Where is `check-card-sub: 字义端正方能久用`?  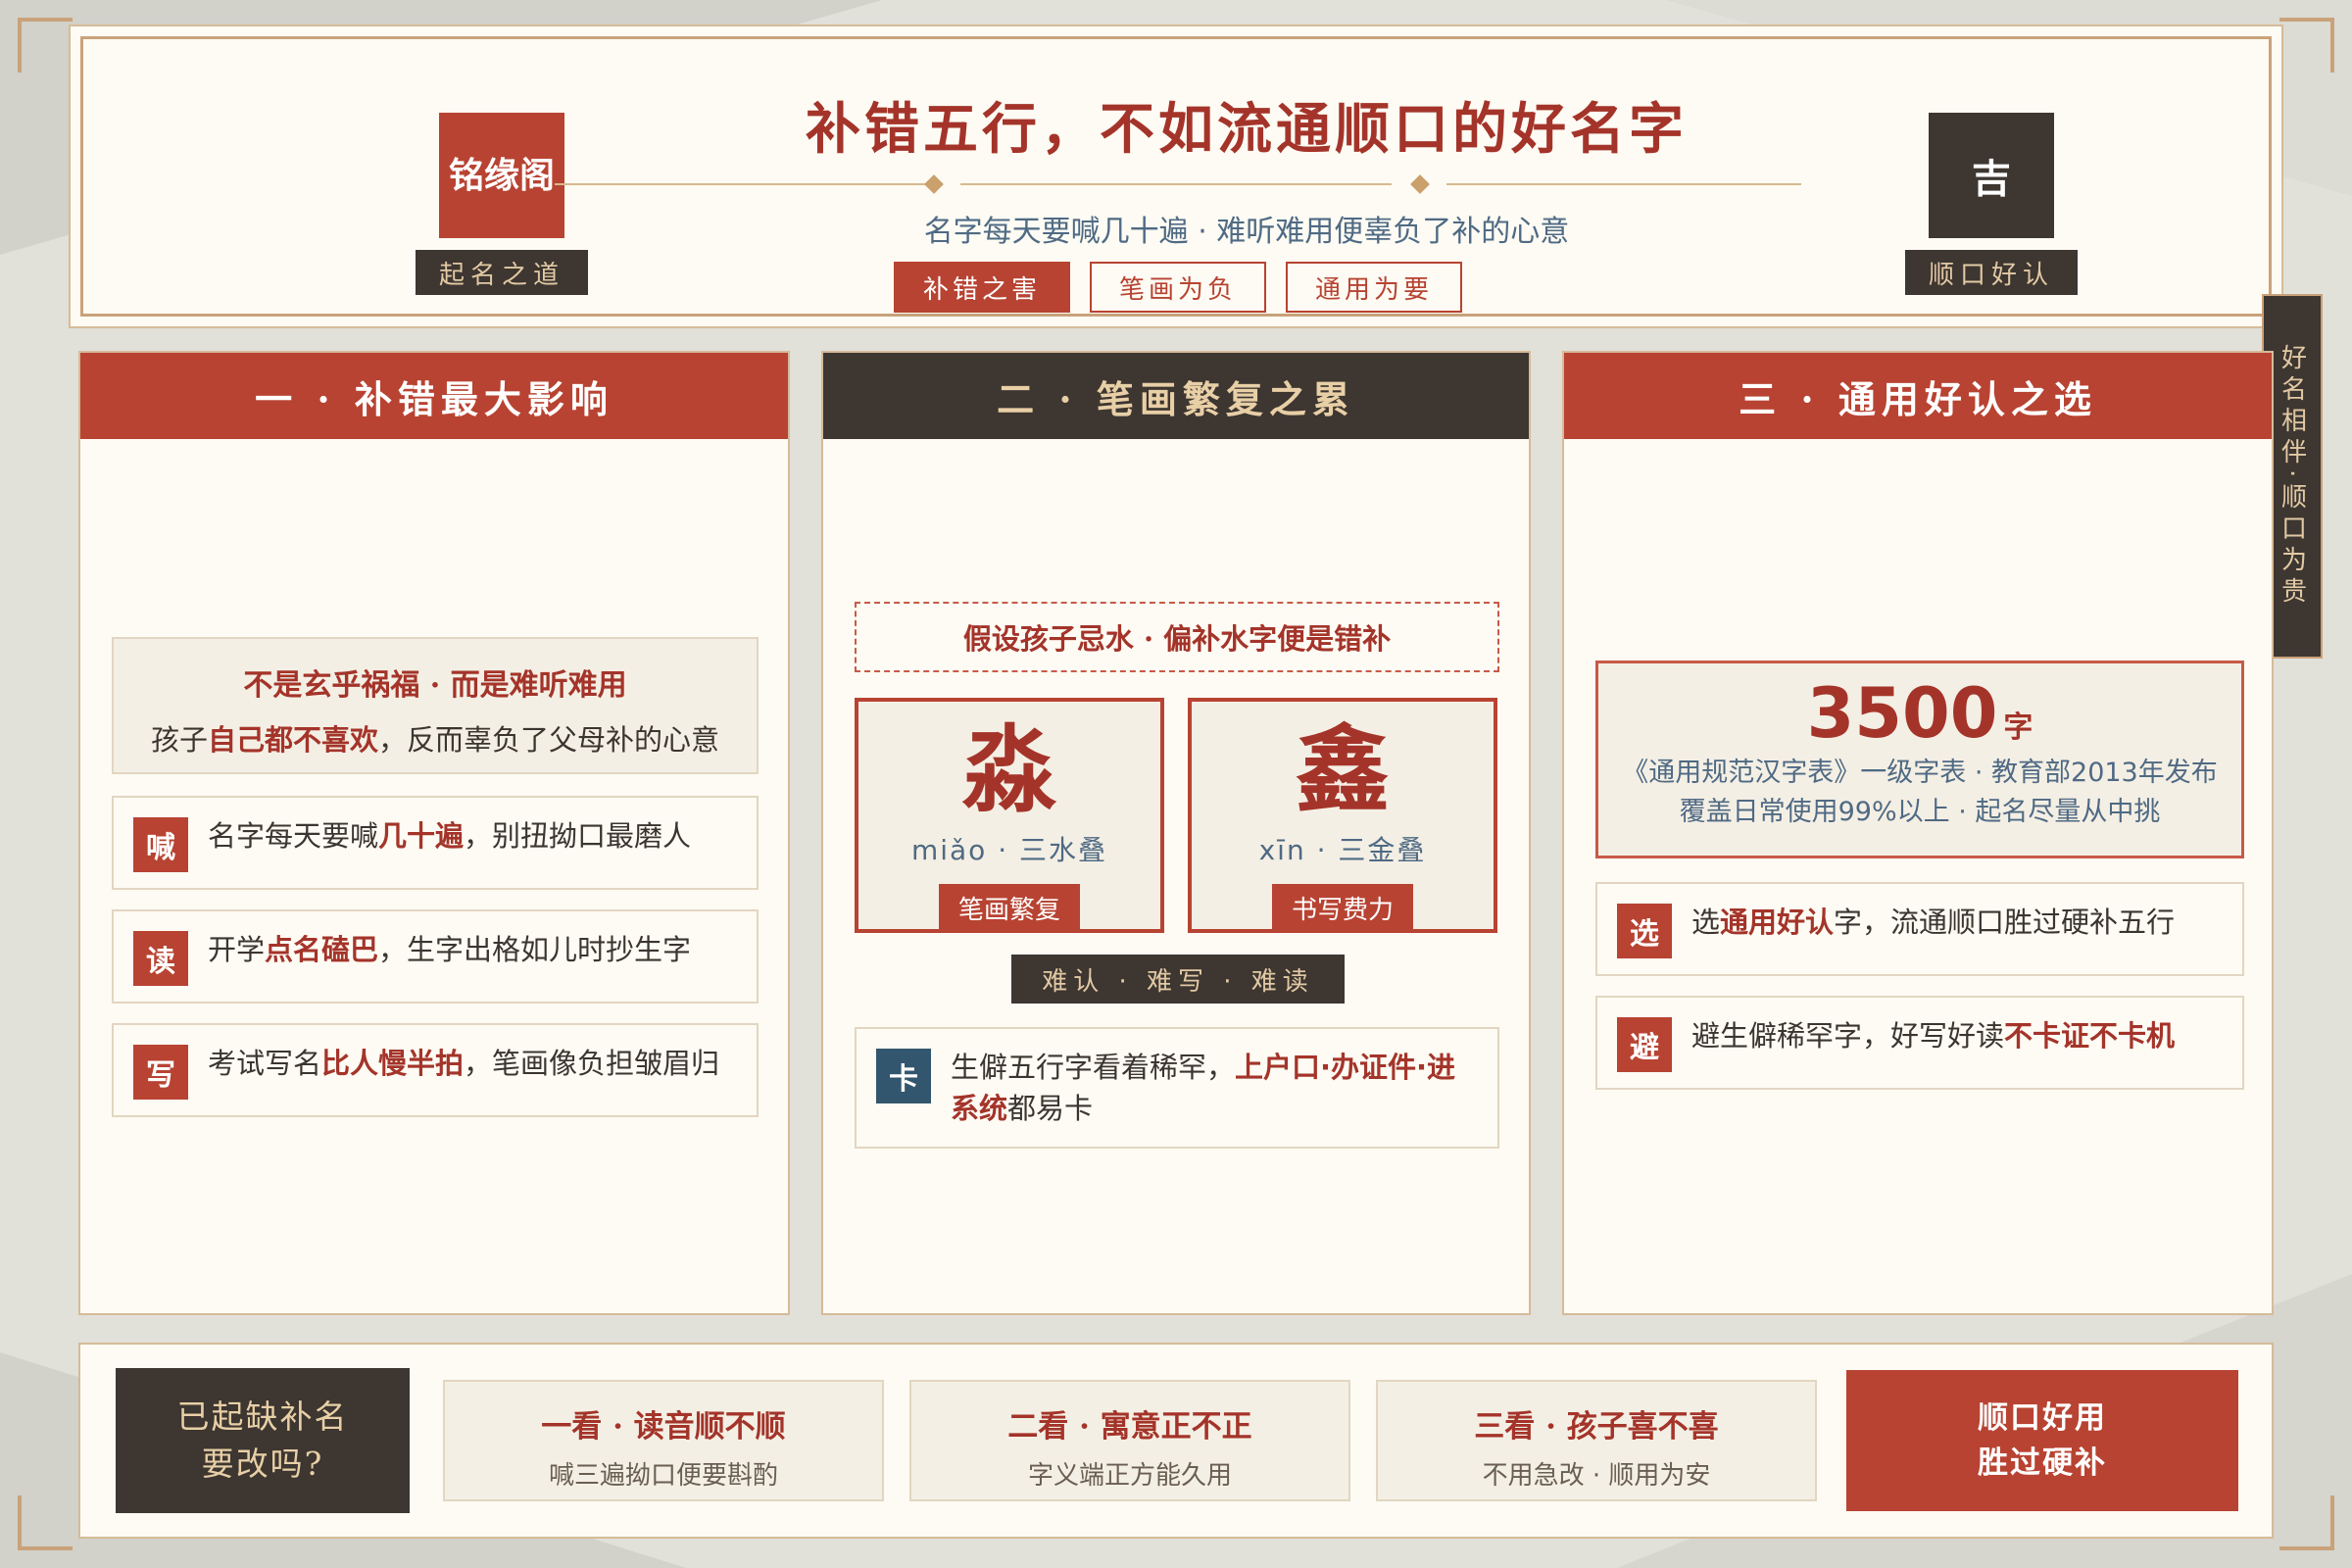
check-card-sub: 字义端正方能久用 is located at coordinates (1129, 1476).